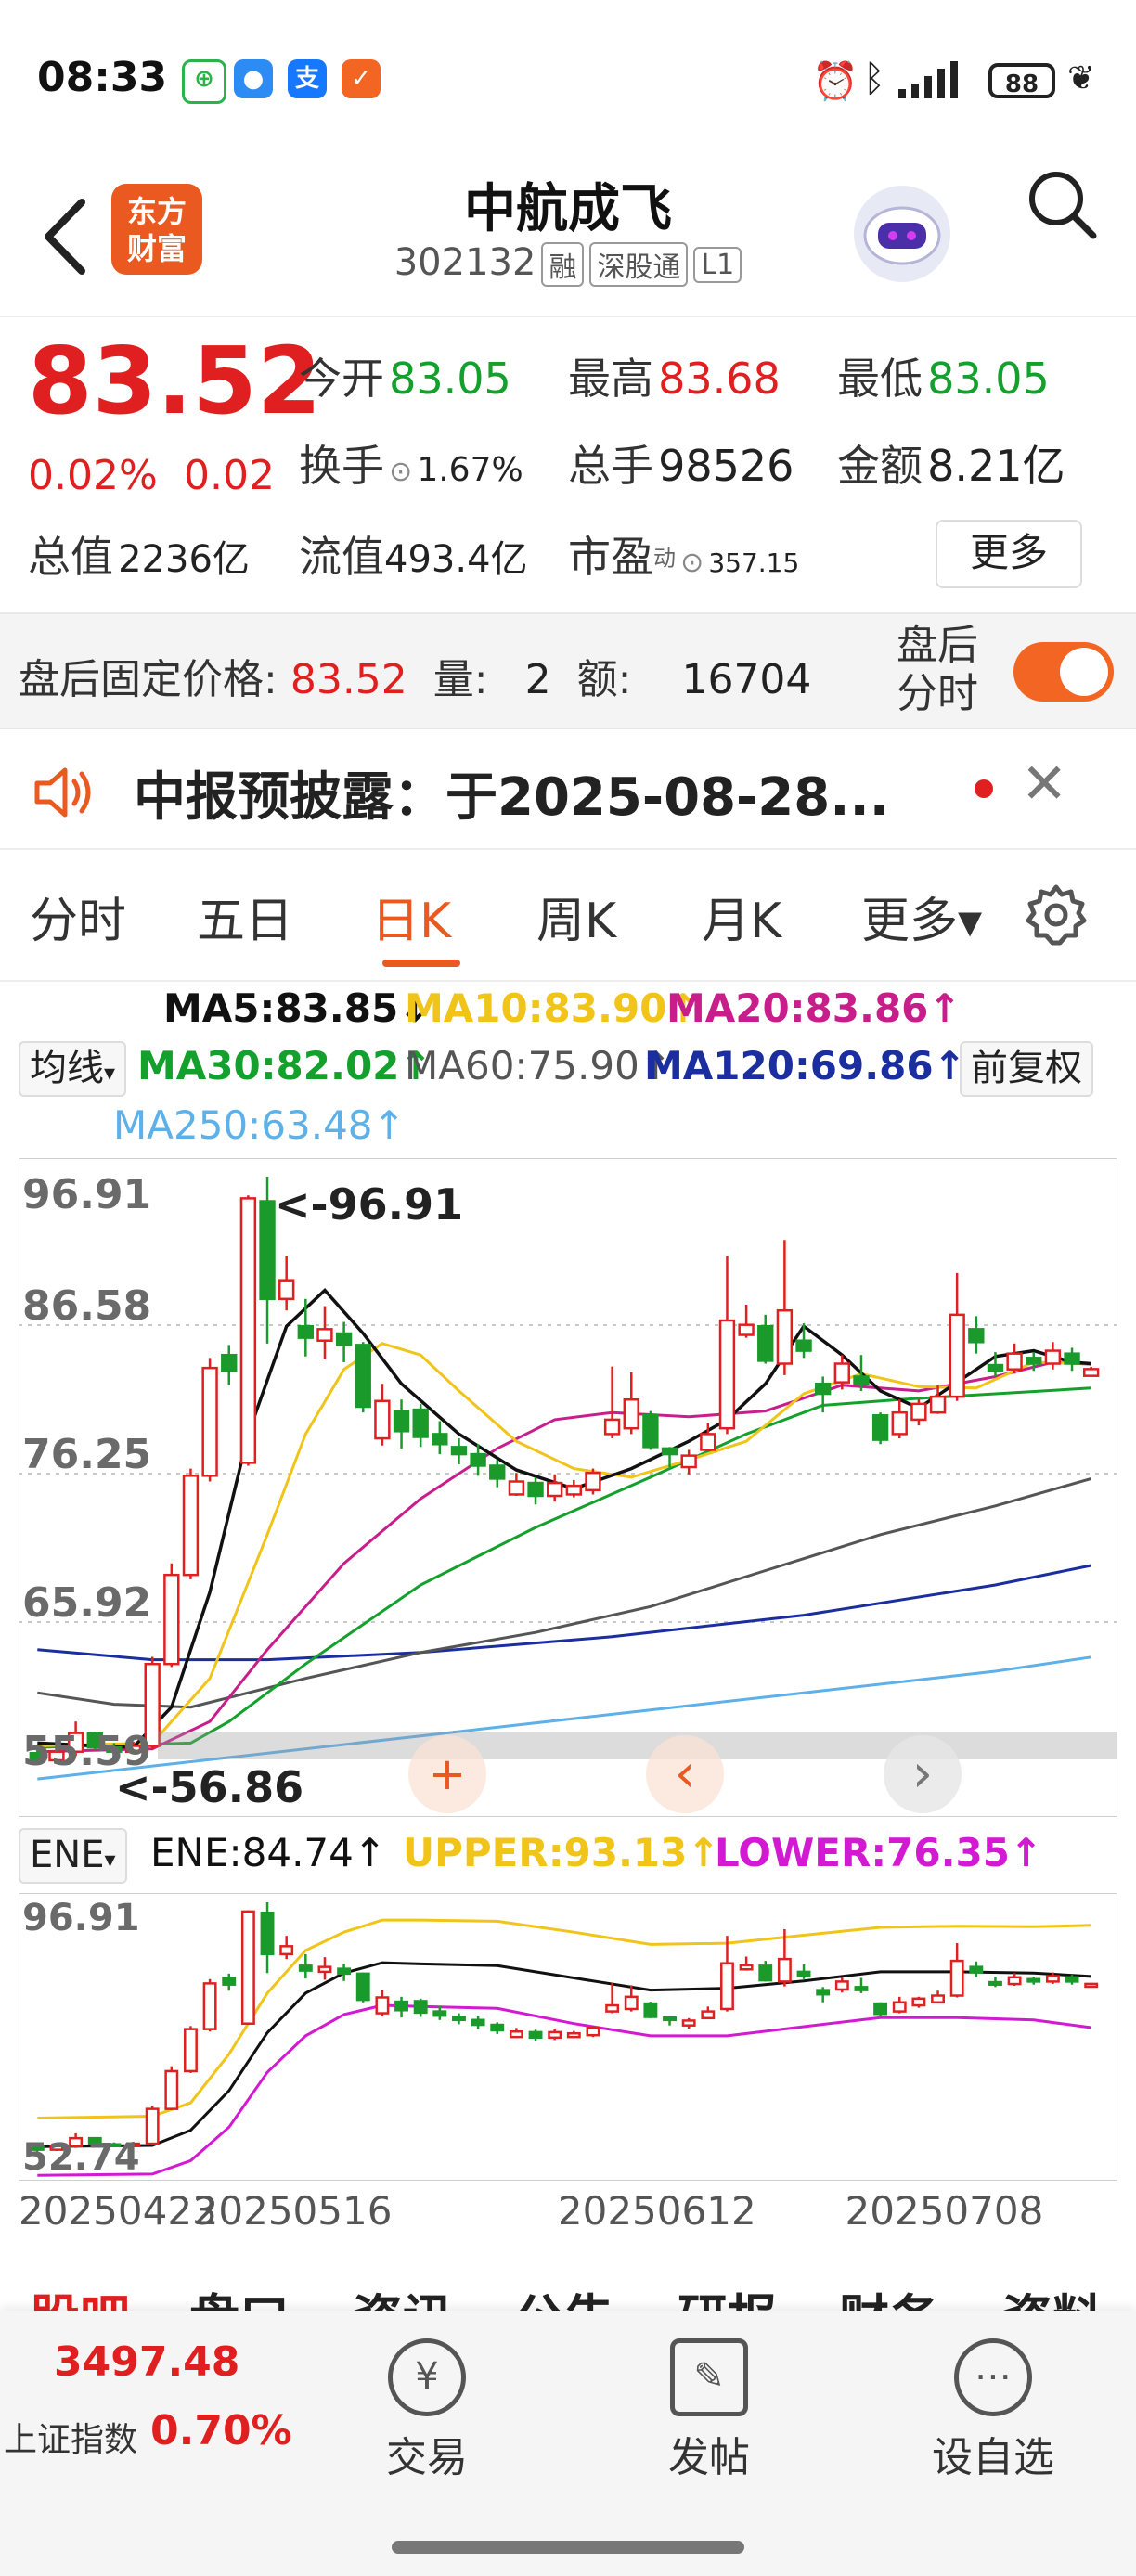 This screenshot has width=1136, height=2576. I want to click on x-tick-label: 20250612, so click(656, 2211).